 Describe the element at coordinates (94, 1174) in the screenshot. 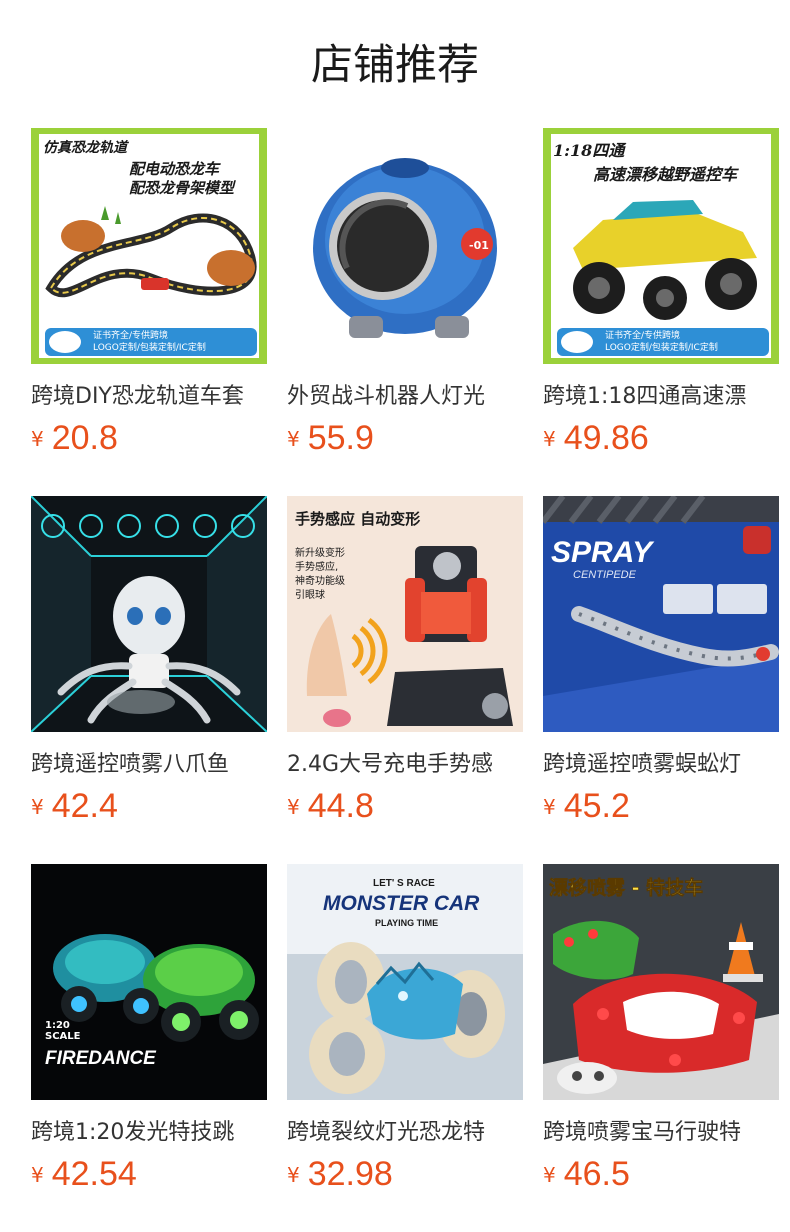

I see `price-amount: 42.54` at that location.